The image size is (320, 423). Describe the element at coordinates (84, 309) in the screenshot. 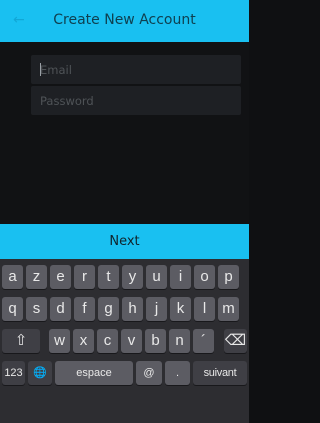

I see `key-f: f` at that location.